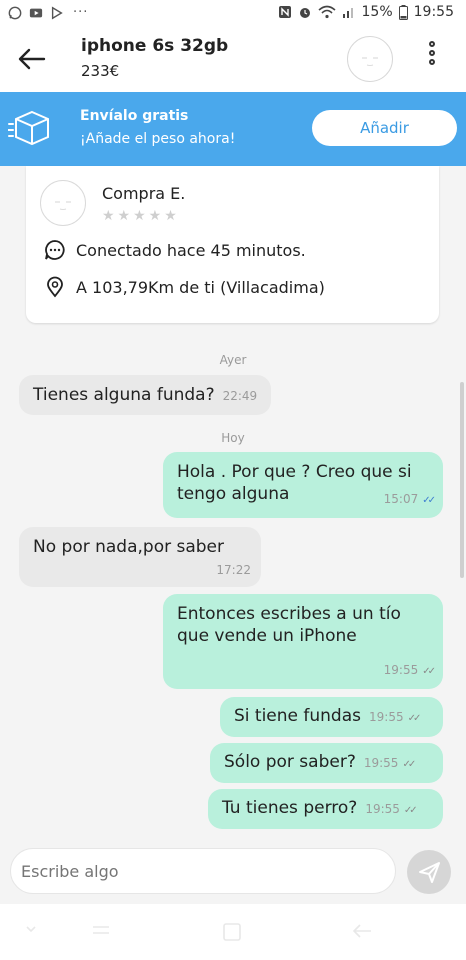 The image size is (466, 960). I want to click on chat-scrollbar, so click(462, 480).